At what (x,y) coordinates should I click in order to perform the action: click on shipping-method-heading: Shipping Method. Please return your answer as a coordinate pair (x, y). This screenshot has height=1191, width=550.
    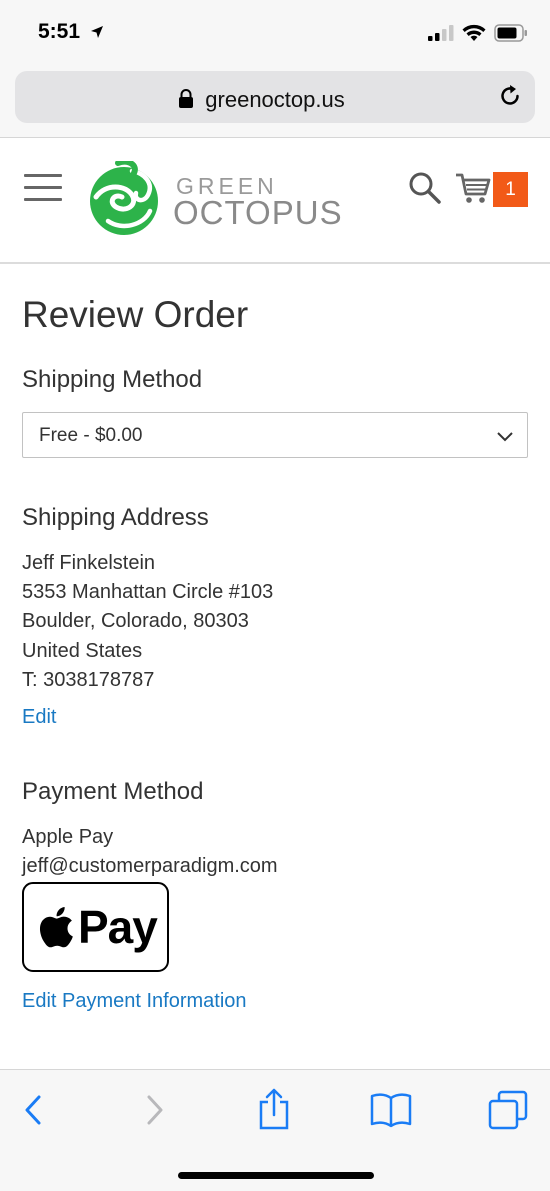
    Looking at the image, I should click on (112, 379).